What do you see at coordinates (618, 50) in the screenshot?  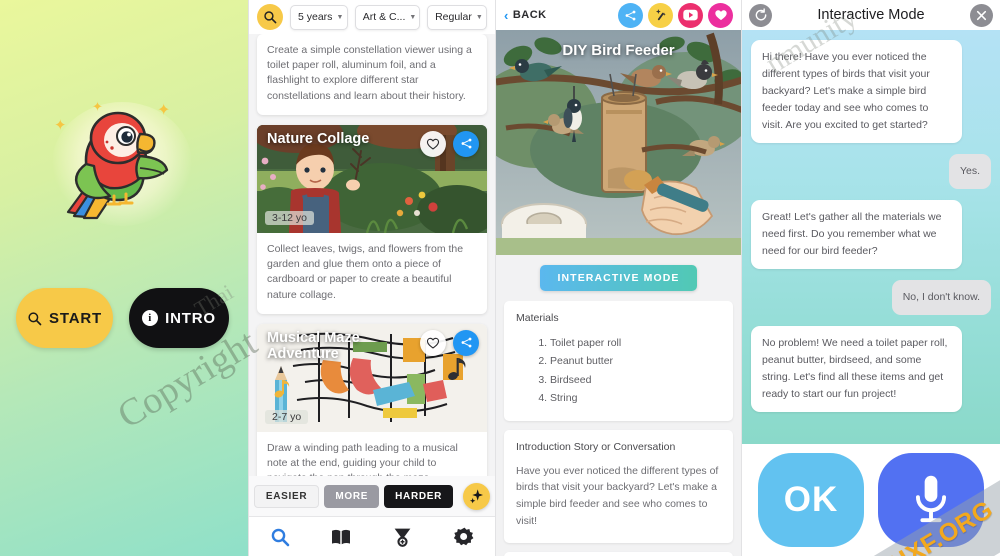 I see `page-title: DIY Bird Feeder` at bounding box center [618, 50].